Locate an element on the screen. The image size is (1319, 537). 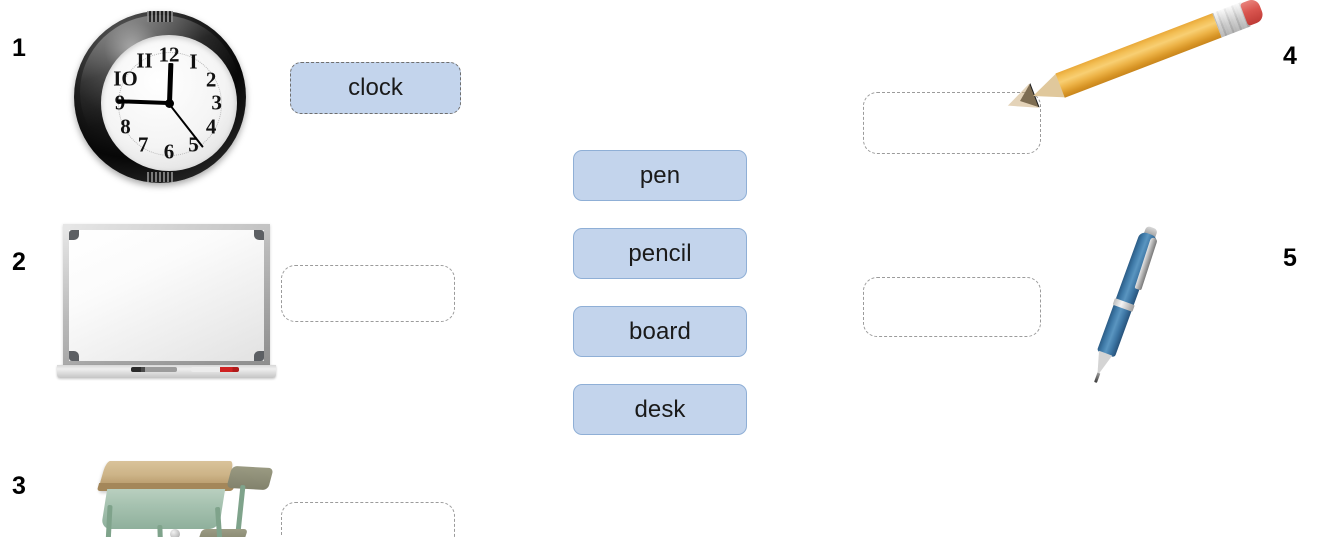
whiteboard-corner-tr is located at coordinates (259, 235).